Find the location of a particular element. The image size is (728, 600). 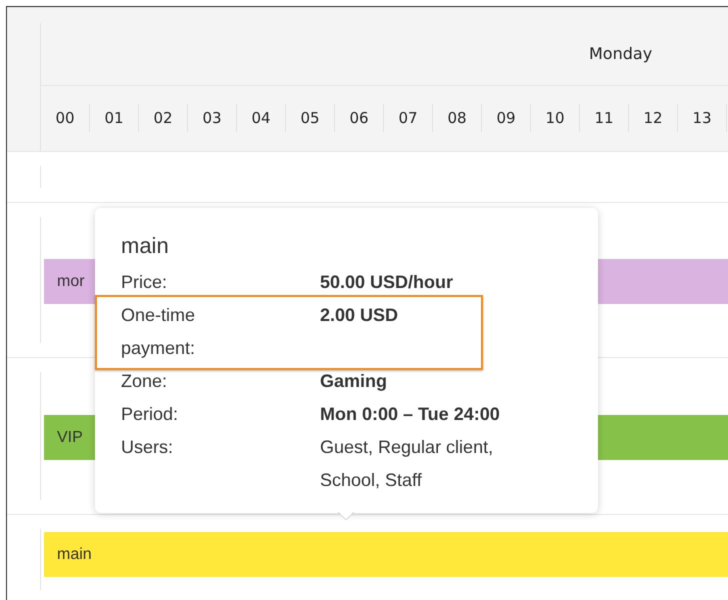

hour-label: 10 is located at coordinates (555, 118).